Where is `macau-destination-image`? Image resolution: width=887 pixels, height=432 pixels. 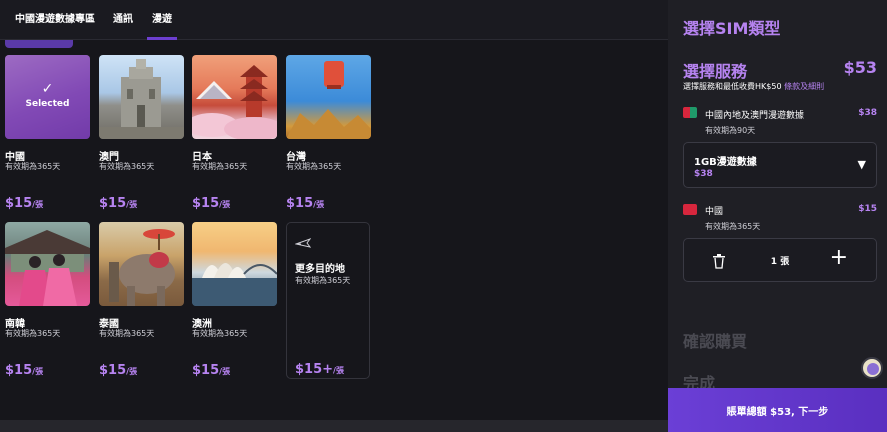
macau-destination-image is located at coordinates (141, 97).